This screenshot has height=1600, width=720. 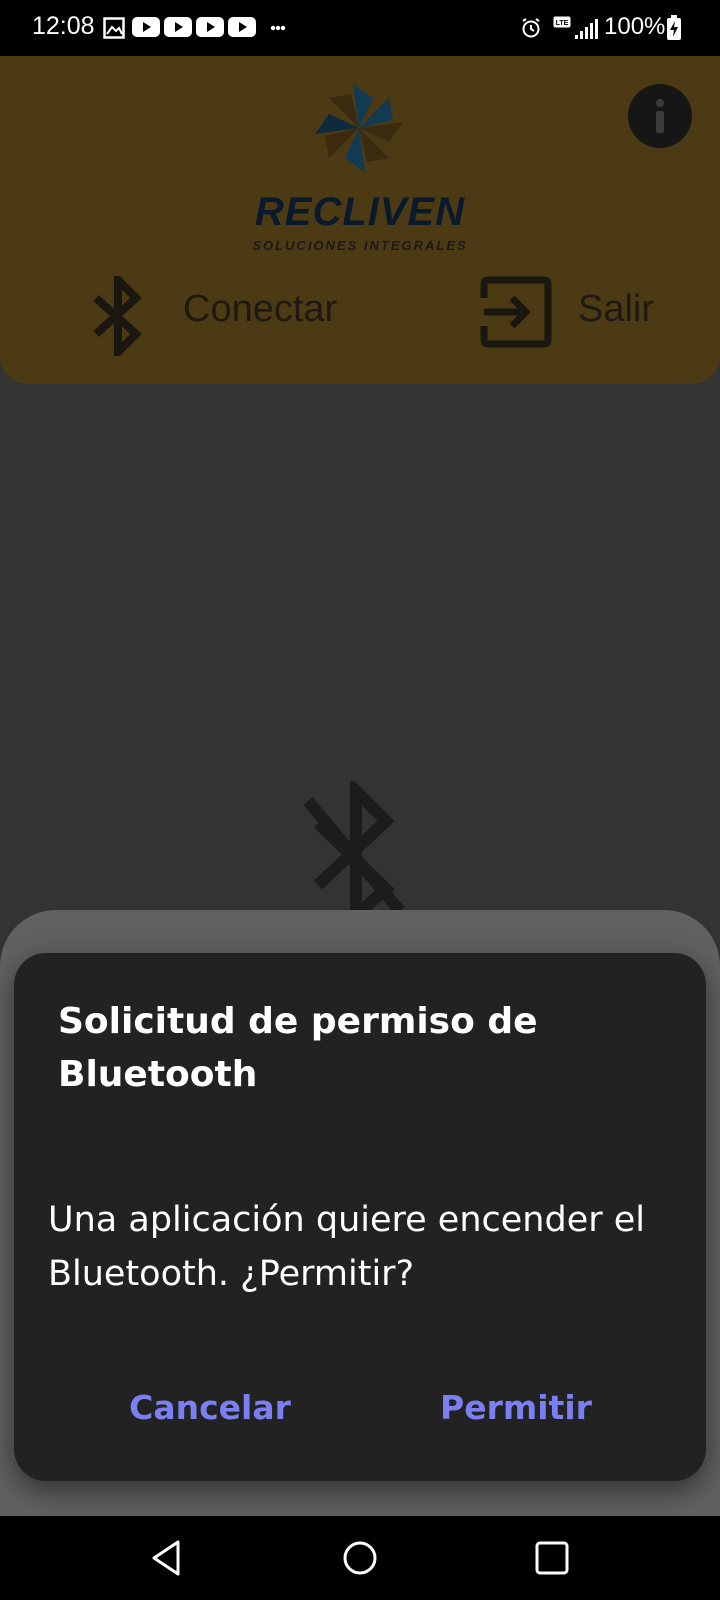 What do you see at coordinates (359, 128) in the screenshot?
I see `pinwheel-logo-icon` at bounding box center [359, 128].